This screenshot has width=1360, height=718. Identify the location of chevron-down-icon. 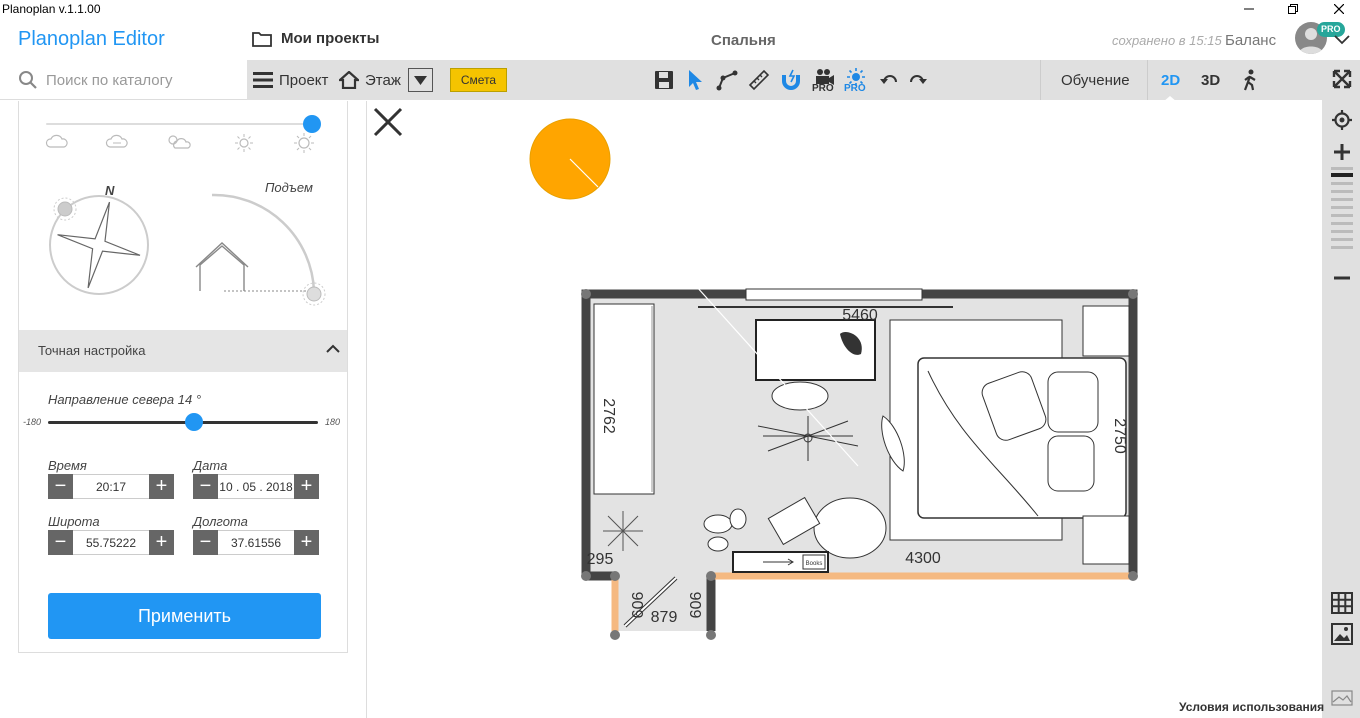
(1342, 40).